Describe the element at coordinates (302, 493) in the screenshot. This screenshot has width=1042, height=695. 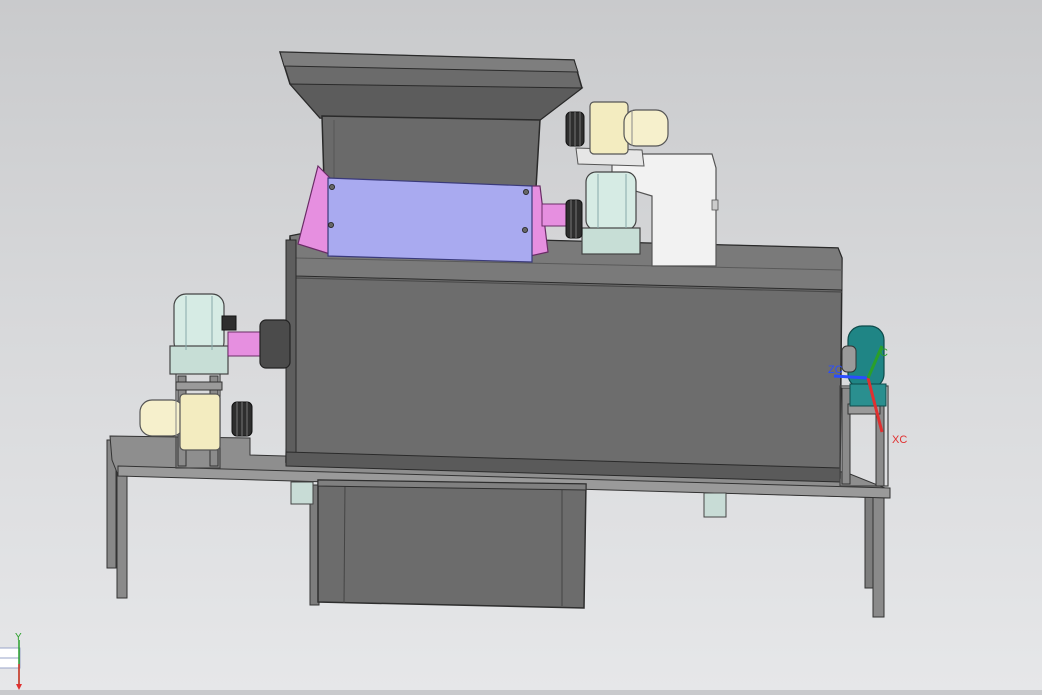
I see `rail-bracket-left` at that location.